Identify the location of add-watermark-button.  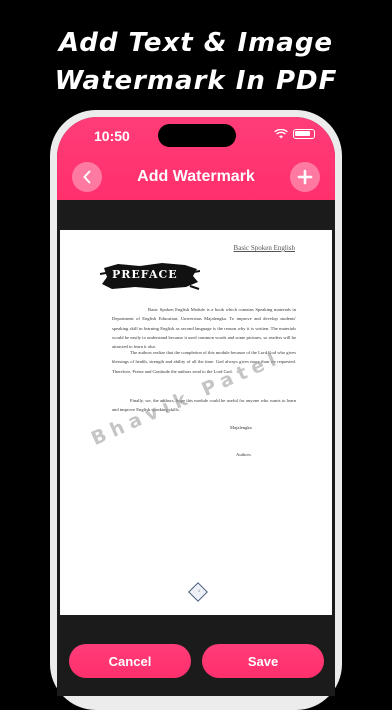
(305, 177).